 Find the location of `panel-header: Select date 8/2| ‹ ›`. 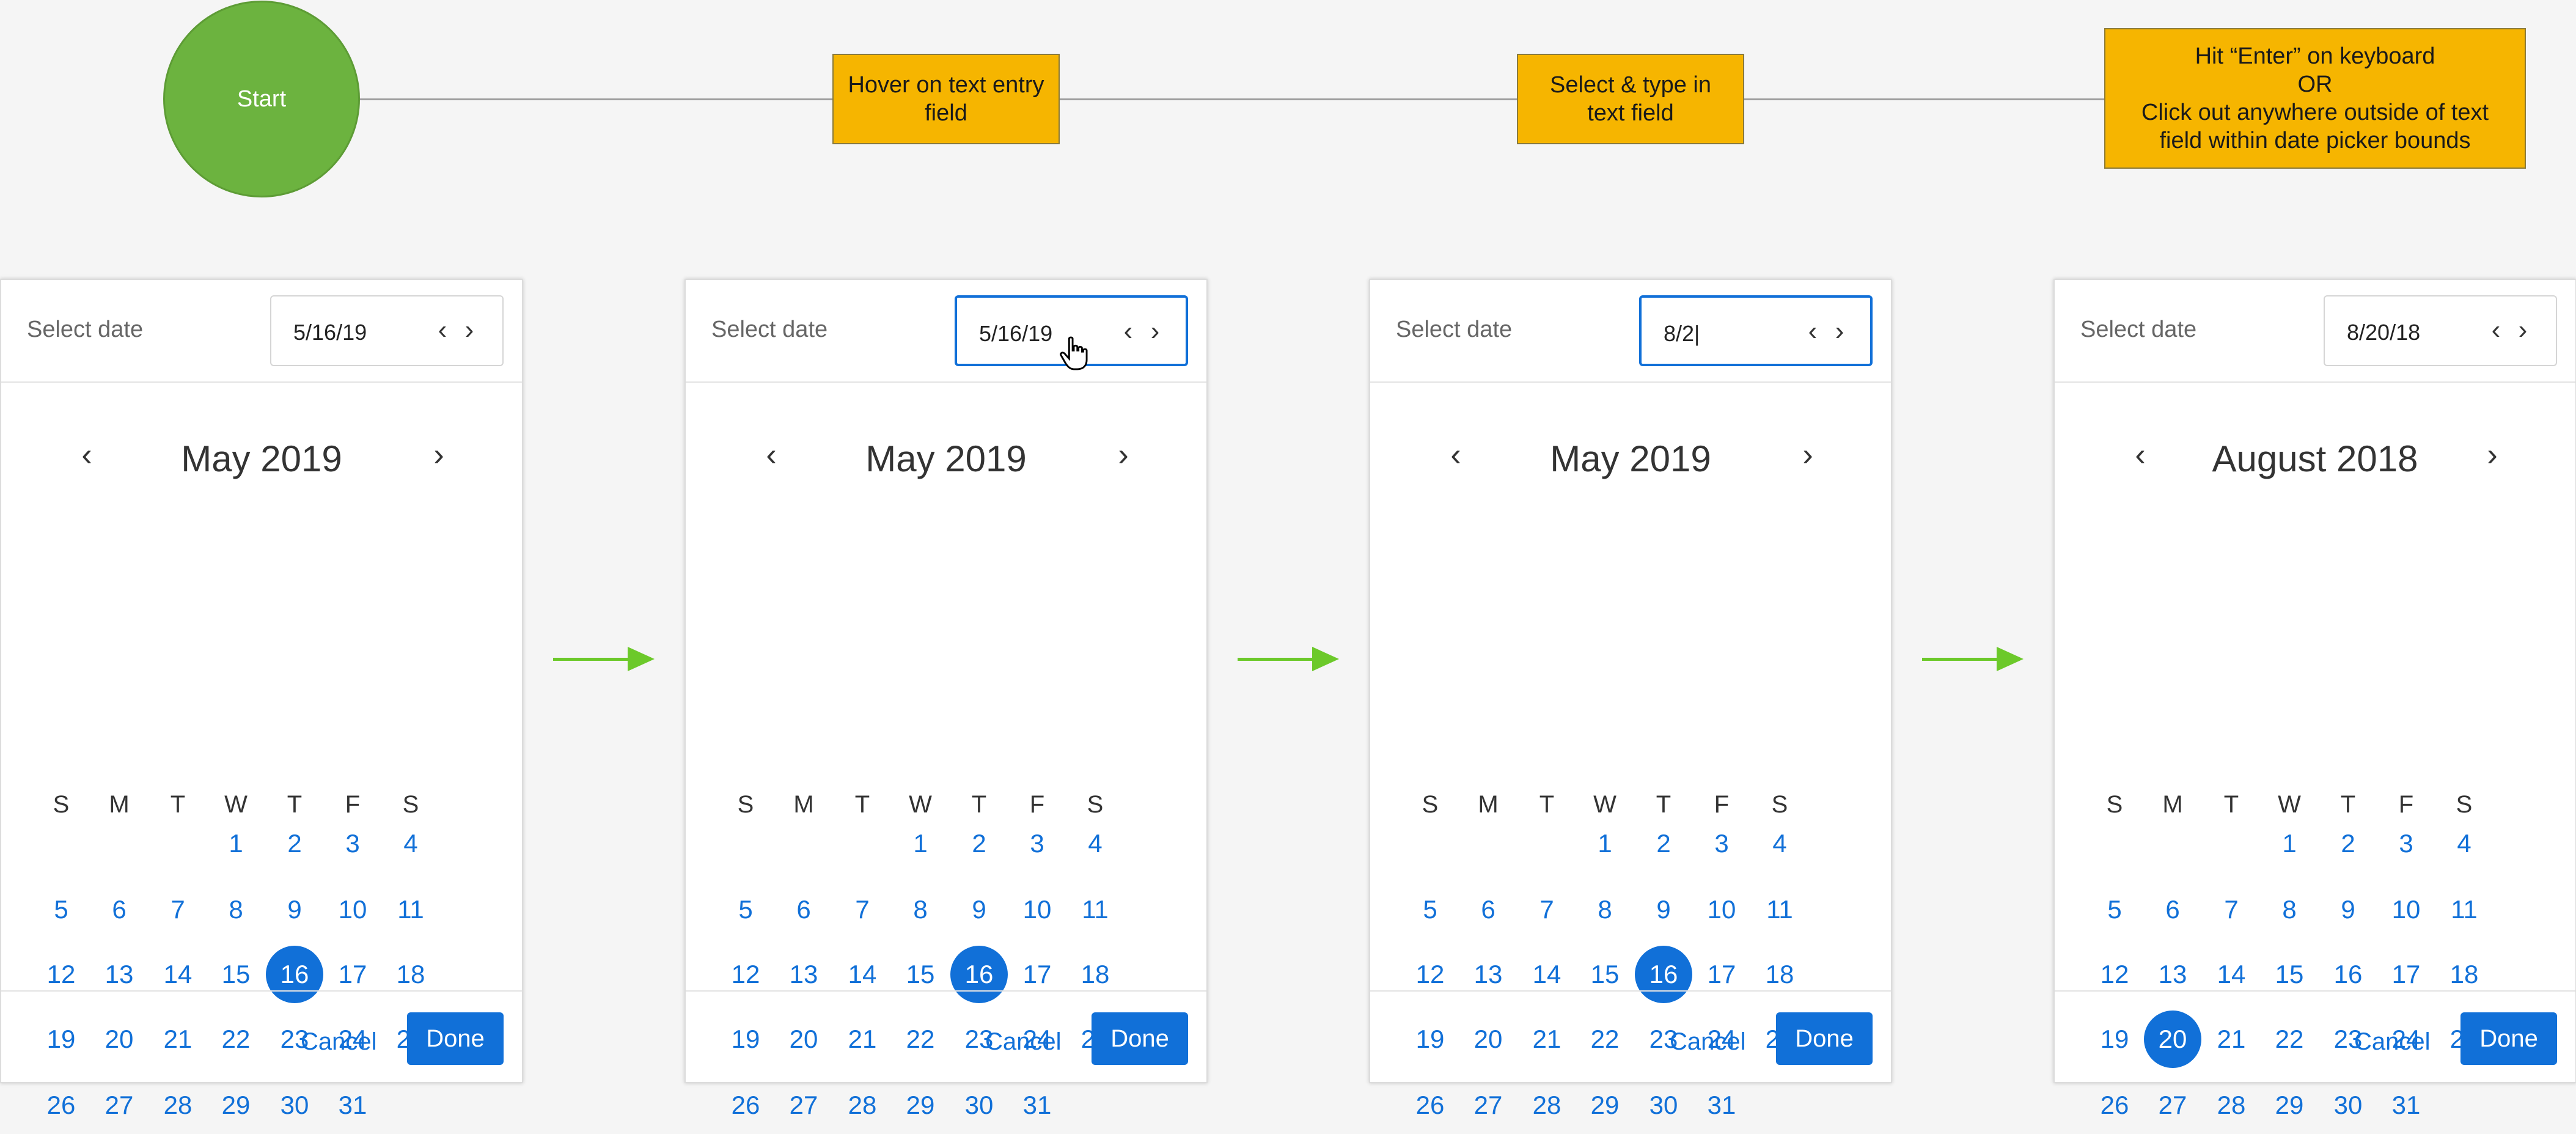

panel-header: Select date 8/2| ‹ › is located at coordinates (1630, 331).